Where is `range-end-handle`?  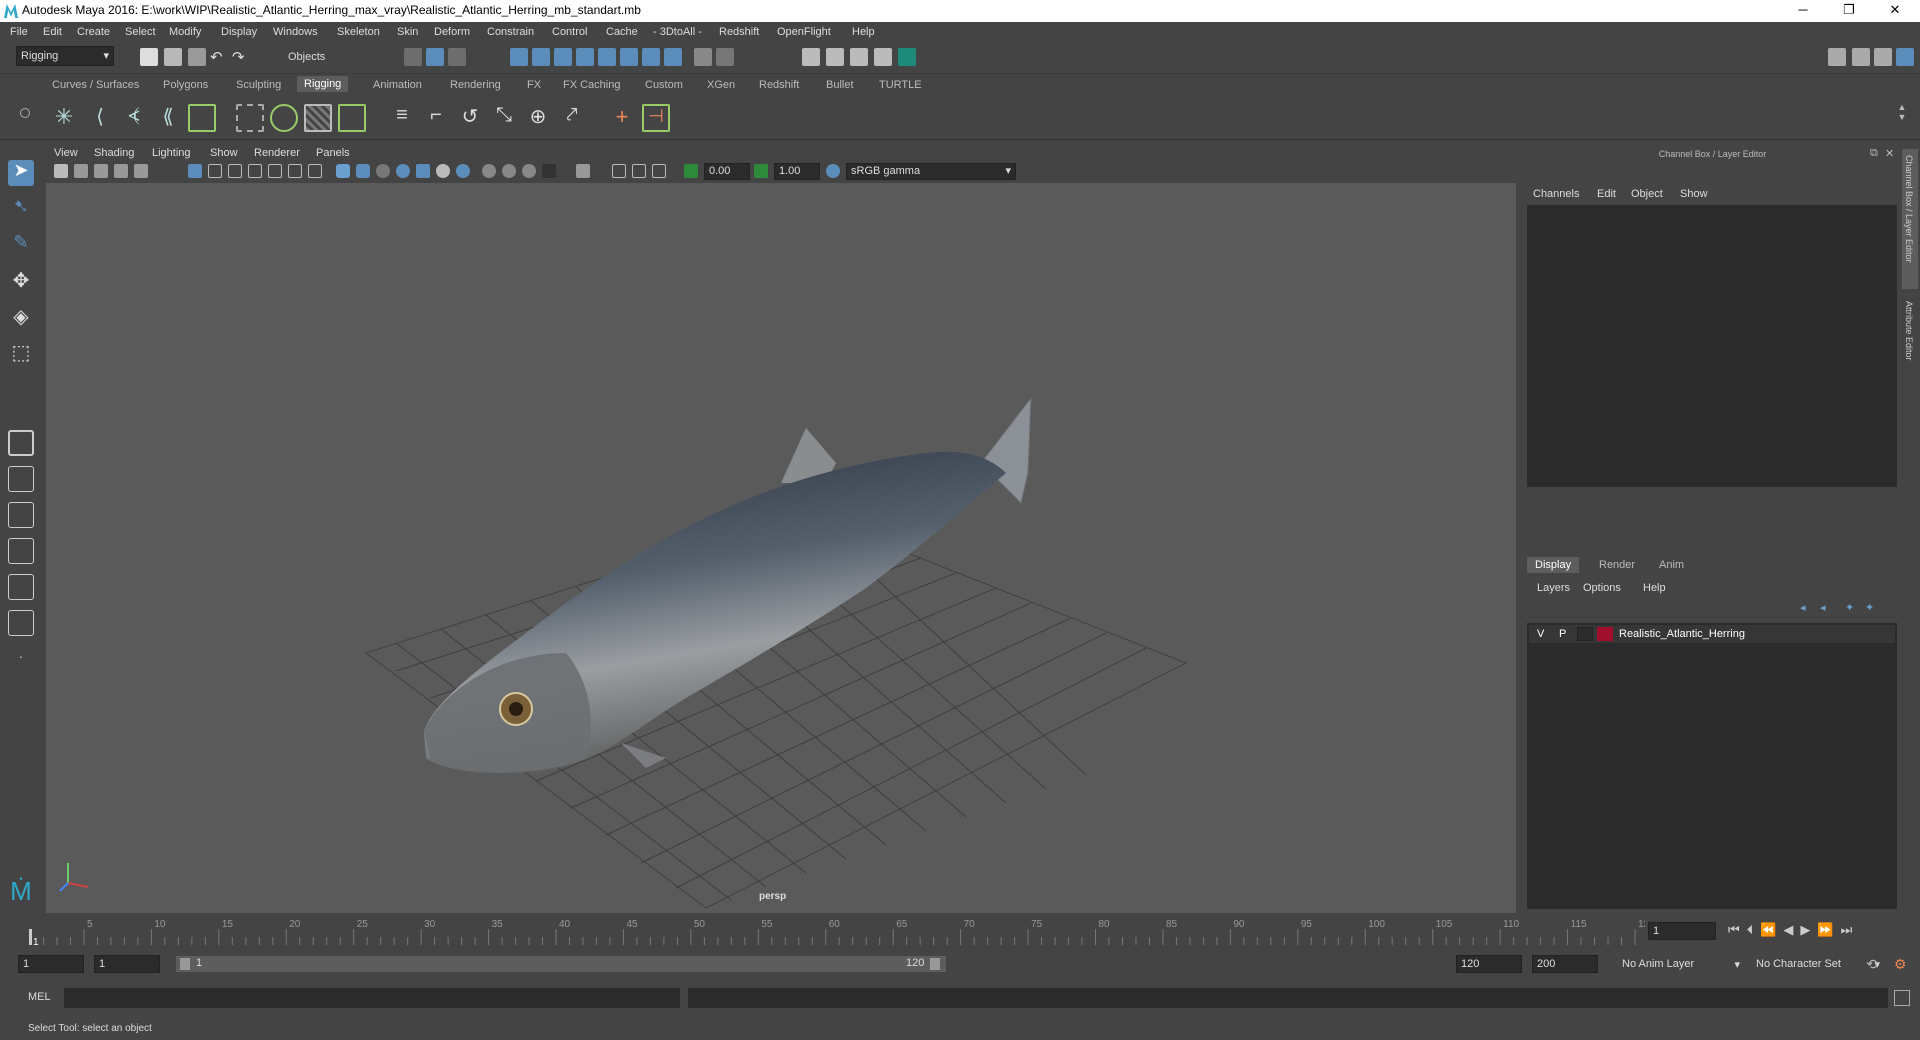 range-end-handle is located at coordinates (935, 964).